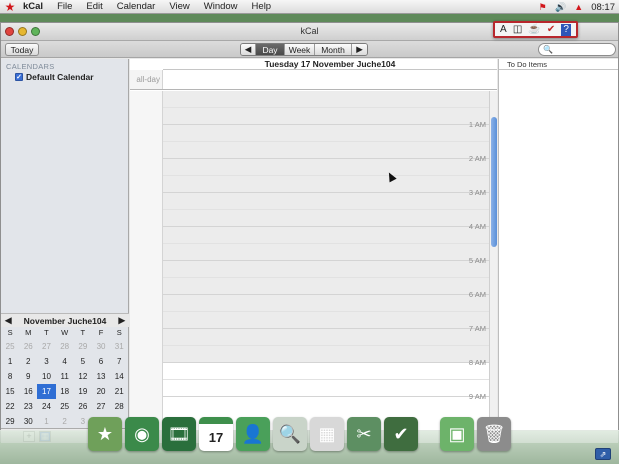 The height and width of the screenshot is (464, 619). Describe the element at coordinates (101, 361) in the screenshot. I see `mini-day: 6` at that location.